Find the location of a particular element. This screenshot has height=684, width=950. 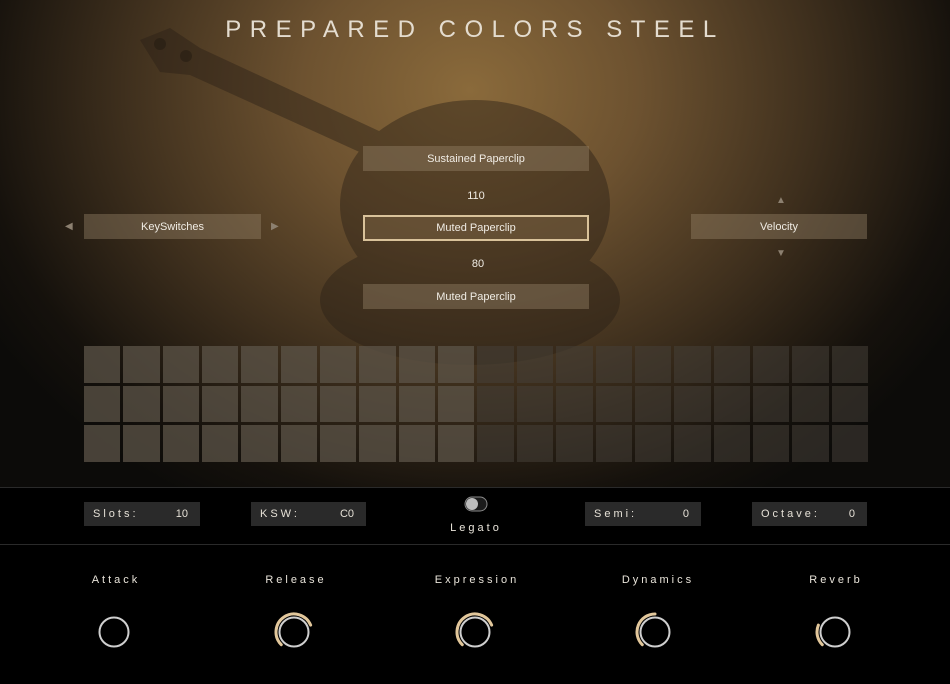

octave-field: Octave: 0 is located at coordinates (809, 514).